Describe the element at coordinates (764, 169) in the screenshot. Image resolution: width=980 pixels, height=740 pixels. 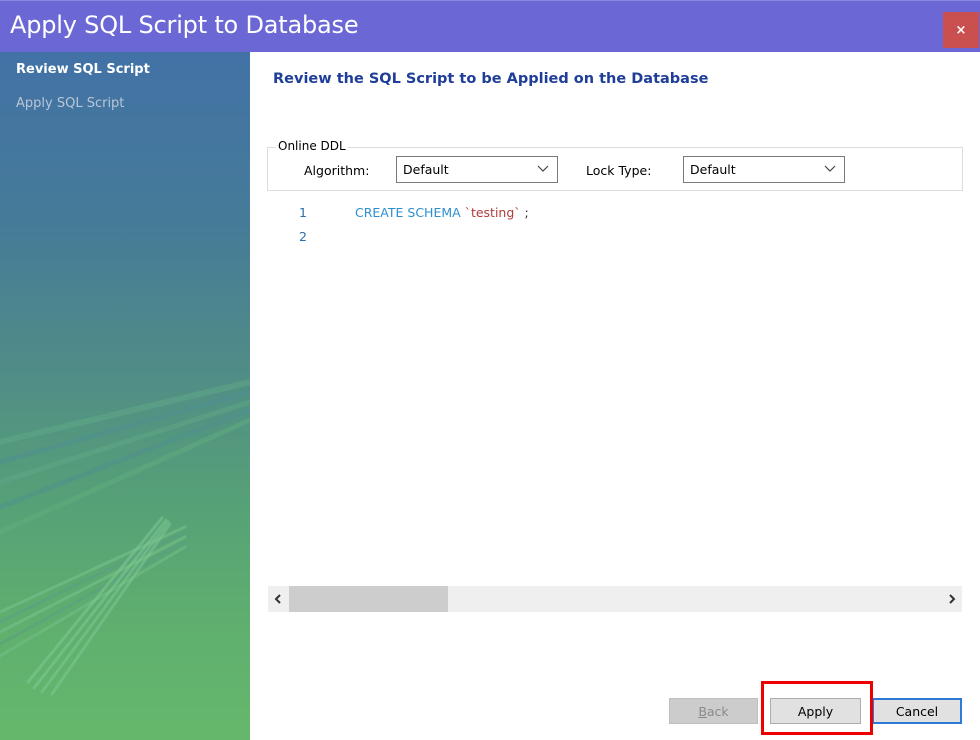
I see `lock-type-select: Default` at that location.